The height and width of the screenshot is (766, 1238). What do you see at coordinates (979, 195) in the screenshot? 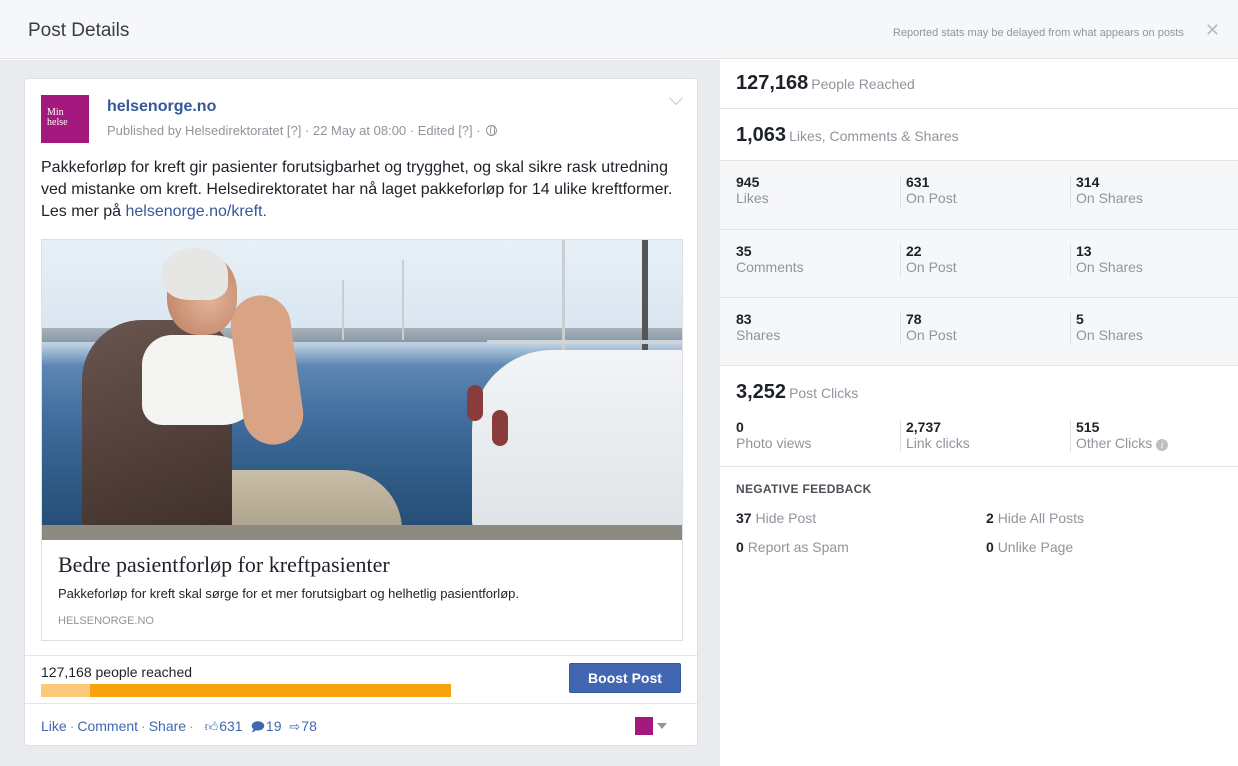
I see `likes-breakdown-row: 945 Likes 631 On Post 314 On Shares` at bounding box center [979, 195].